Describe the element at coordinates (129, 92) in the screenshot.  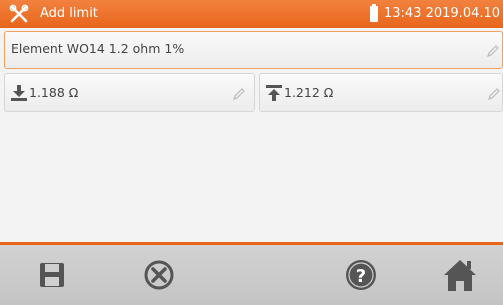
I see `lower-limit-field: 1.188 Ω` at that location.